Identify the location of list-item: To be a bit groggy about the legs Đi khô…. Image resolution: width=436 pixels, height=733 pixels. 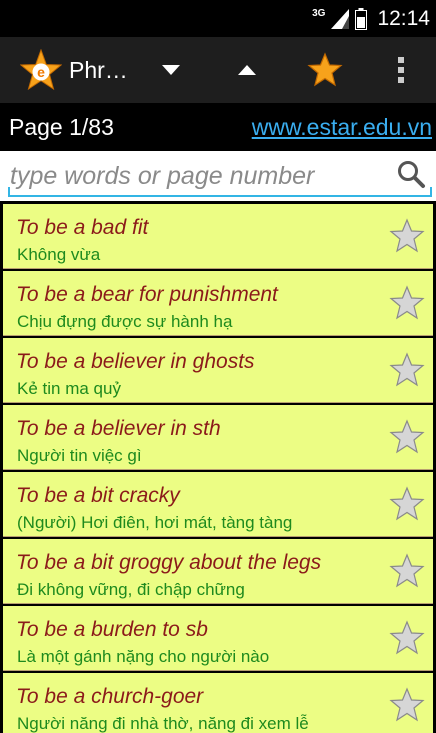
(218, 571).